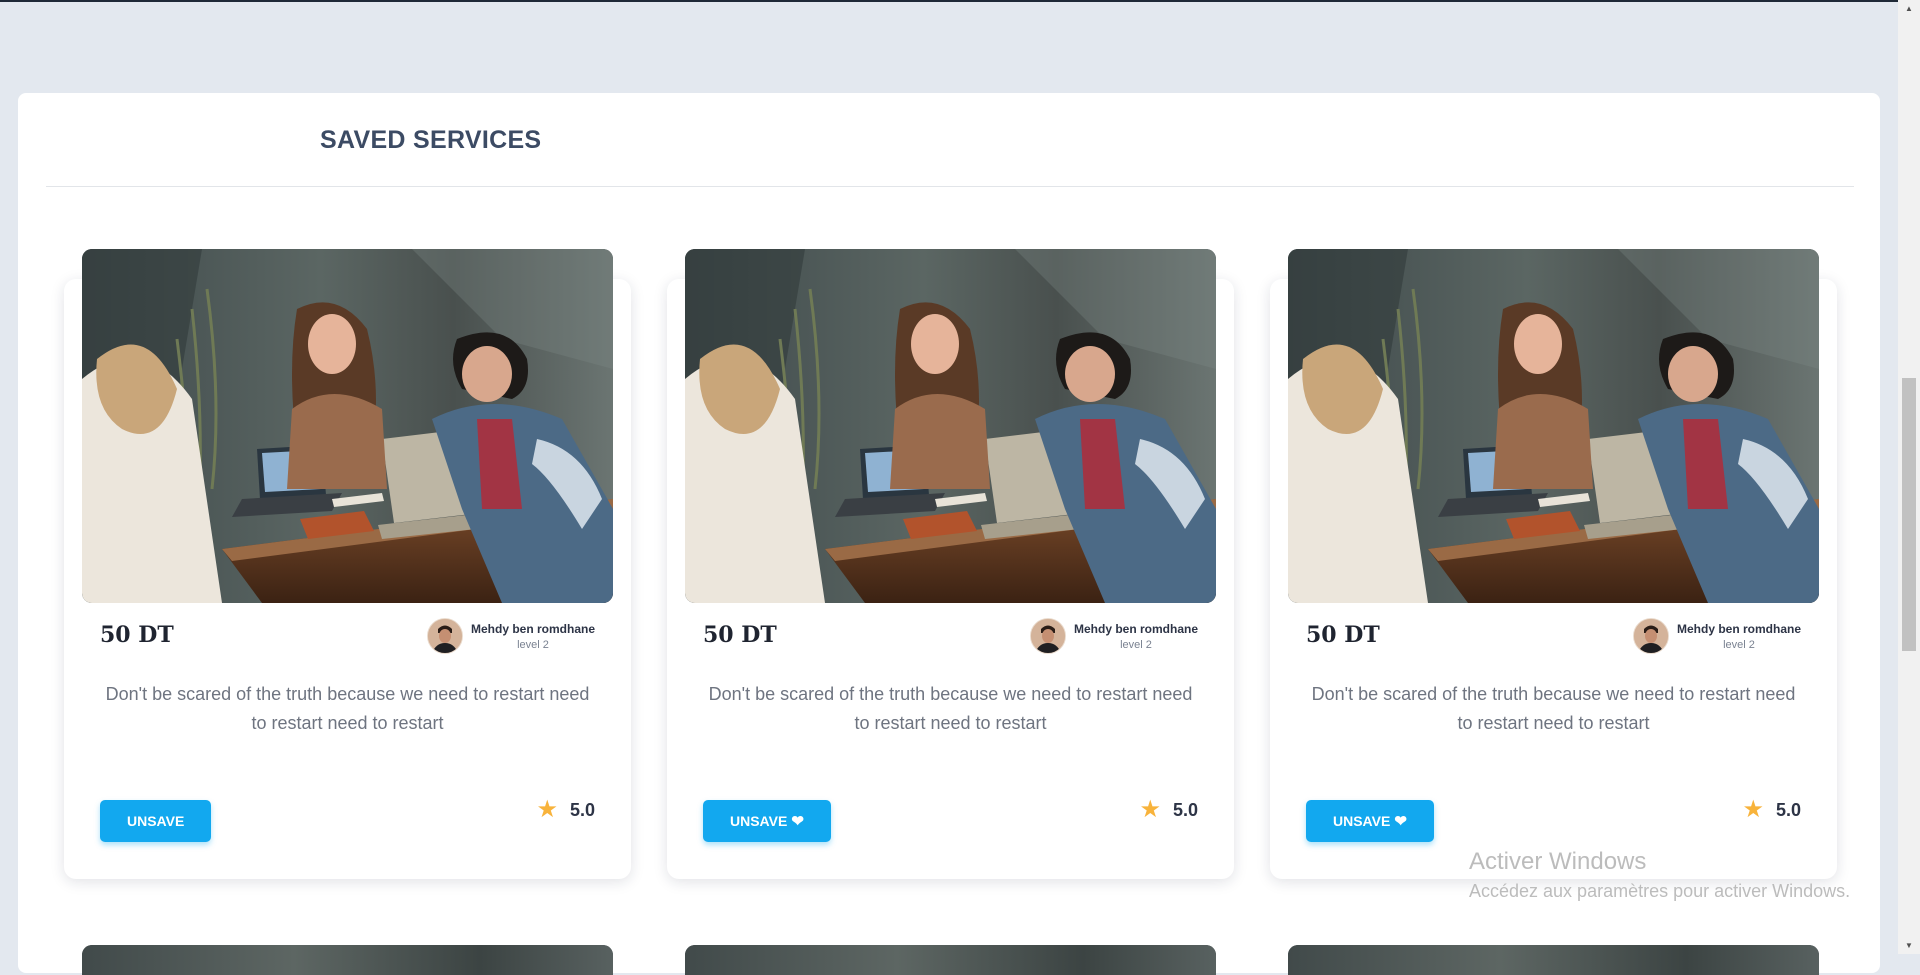 The height and width of the screenshot is (975, 1920). I want to click on unsave-button: UNSAVE, so click(156, 821).